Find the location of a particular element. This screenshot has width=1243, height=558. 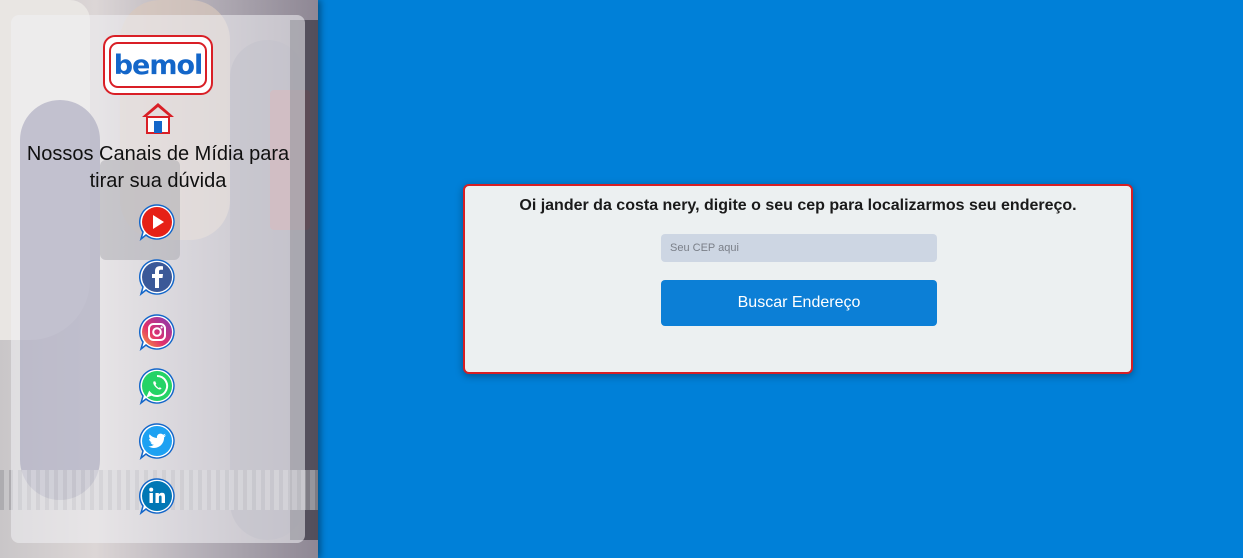

instagram-icon is located at coordinates (157, 332).